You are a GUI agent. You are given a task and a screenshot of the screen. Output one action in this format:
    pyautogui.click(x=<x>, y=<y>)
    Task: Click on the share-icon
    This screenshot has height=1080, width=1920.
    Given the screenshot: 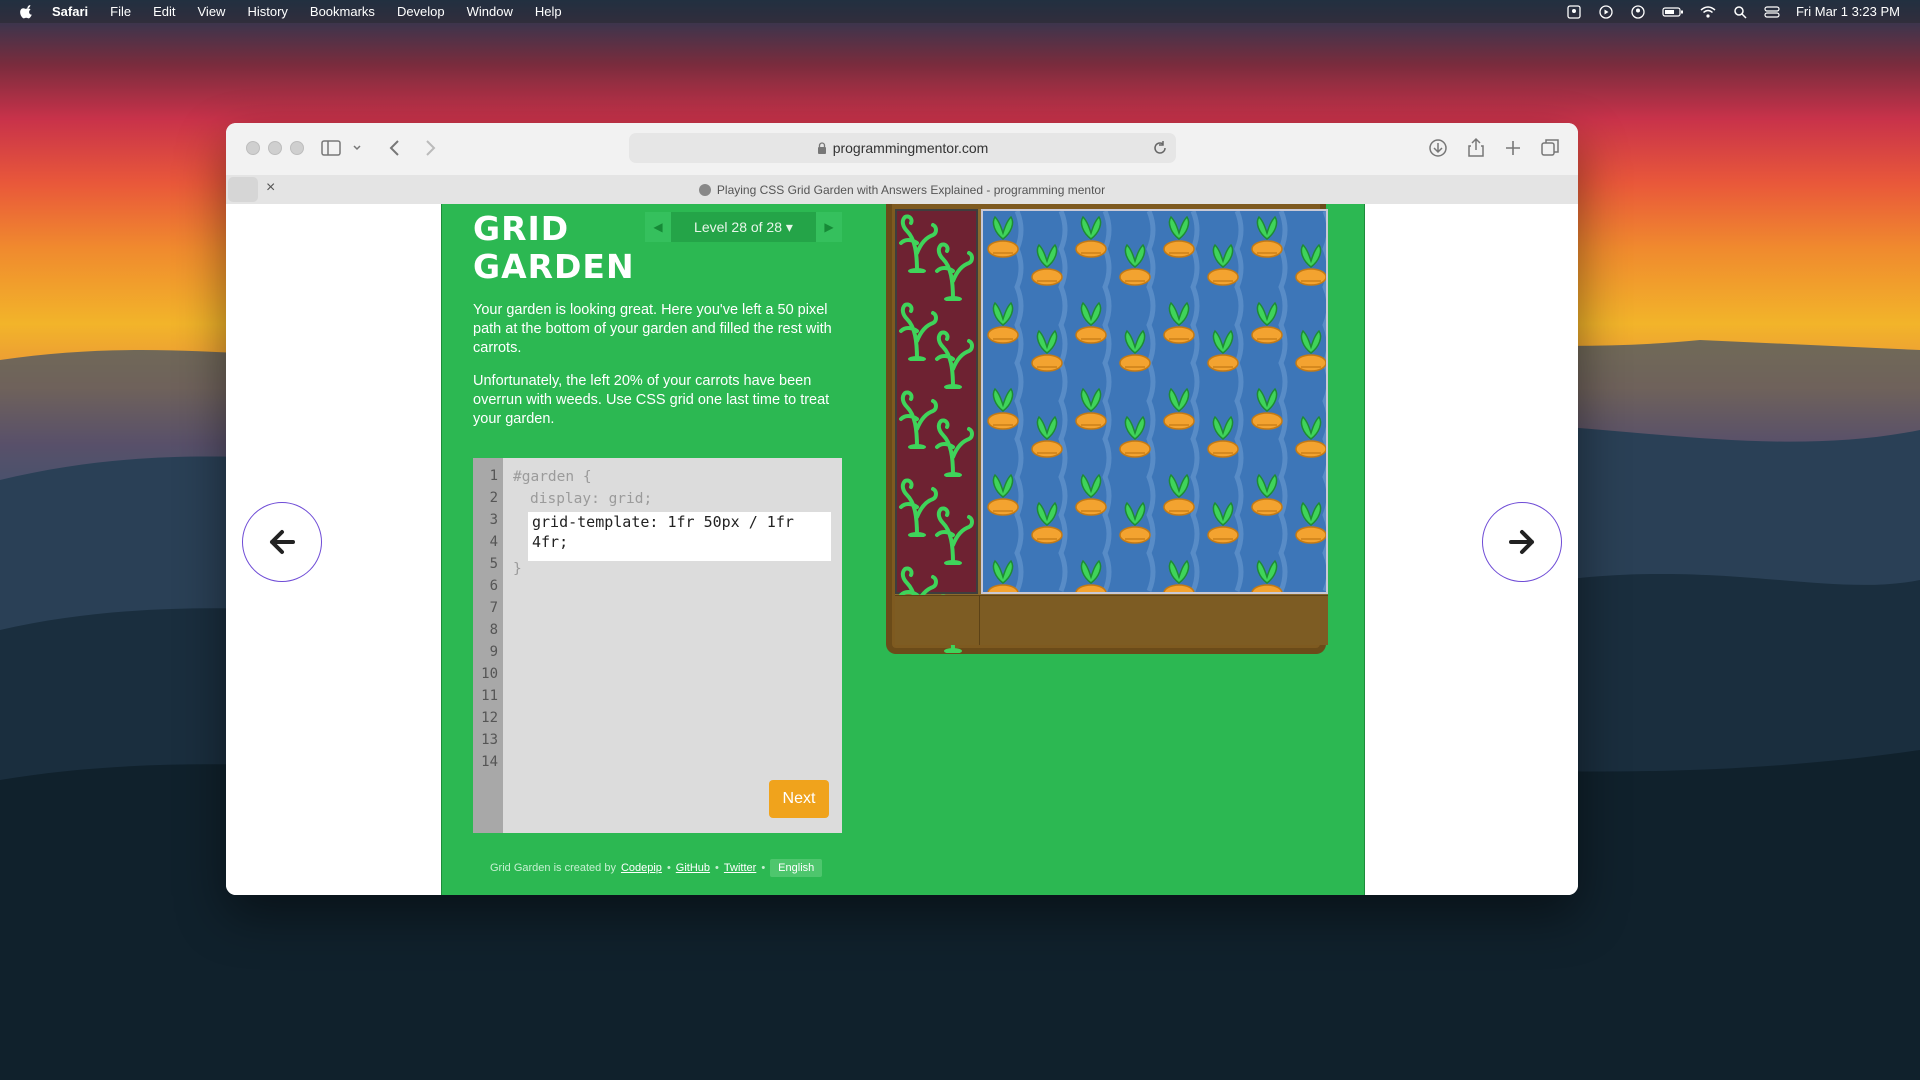 What is the action you would take?
    pyautogui.click(x=1476, y=148)
    